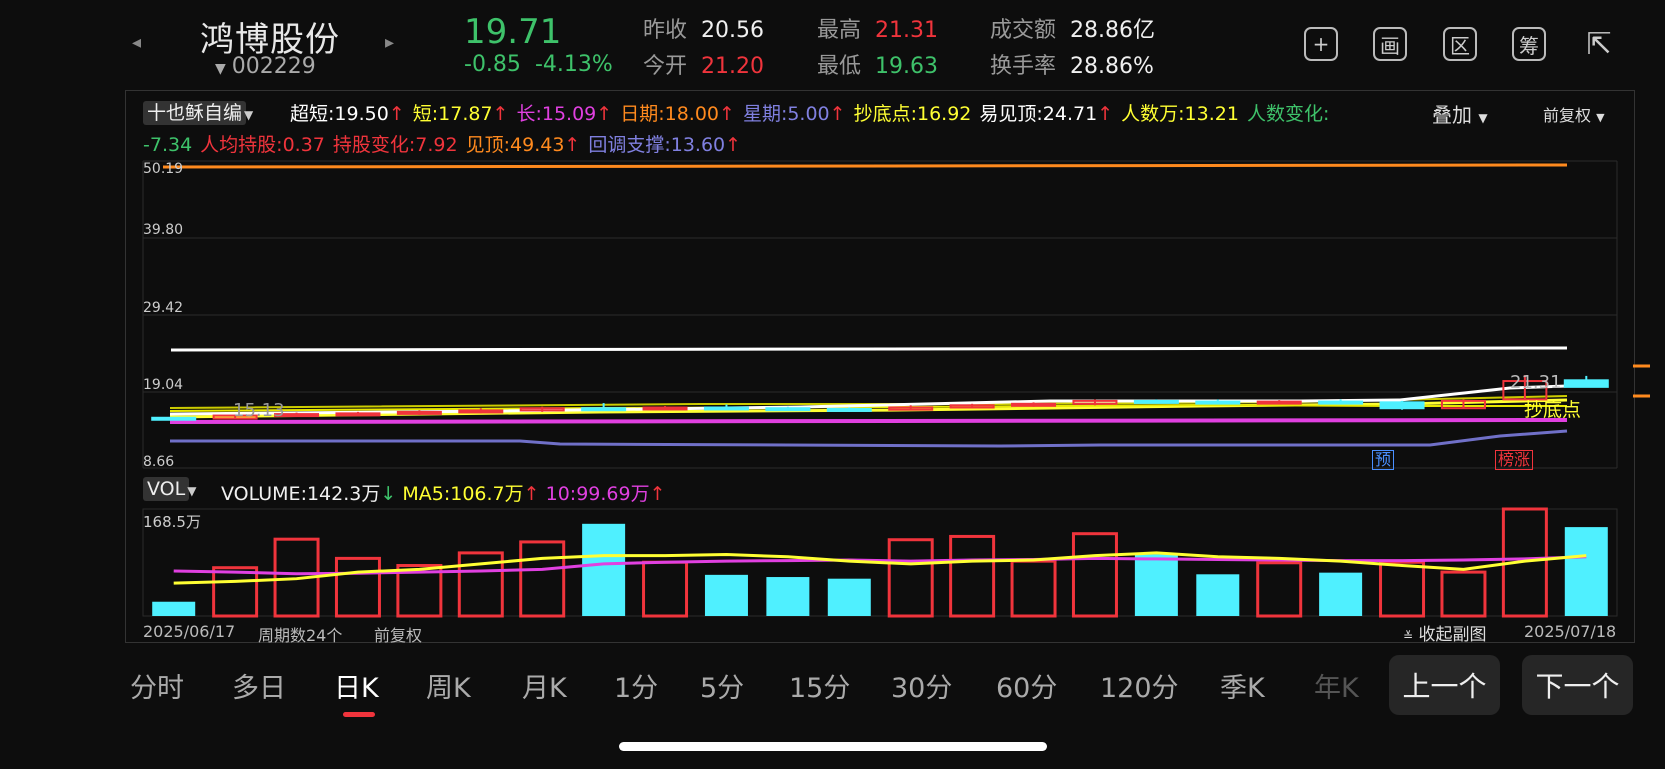 This screenshot has height=769, width=1665. Describe the element at coordinates (356, 685) in the screenshot. I see `tab-2: 日K` at that location.